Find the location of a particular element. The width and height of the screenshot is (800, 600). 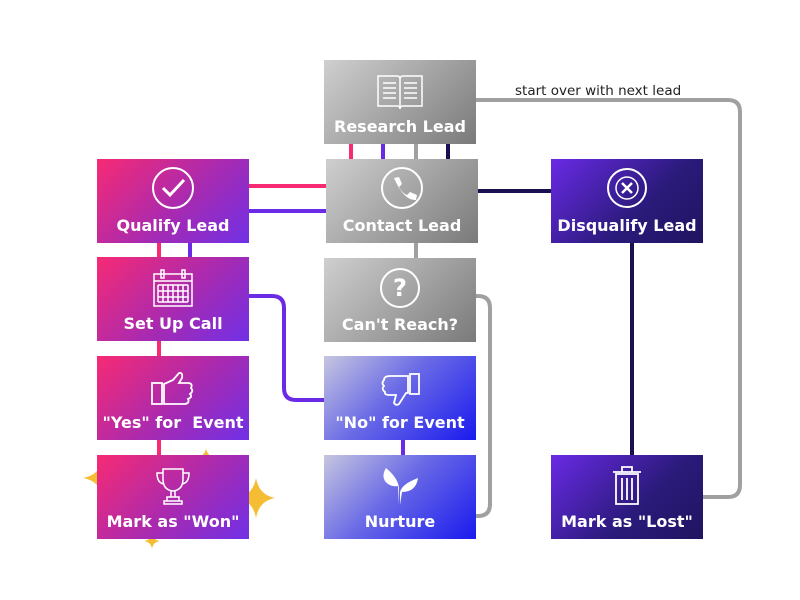

thumbs-down-icon is located at coordinates (400, 389).